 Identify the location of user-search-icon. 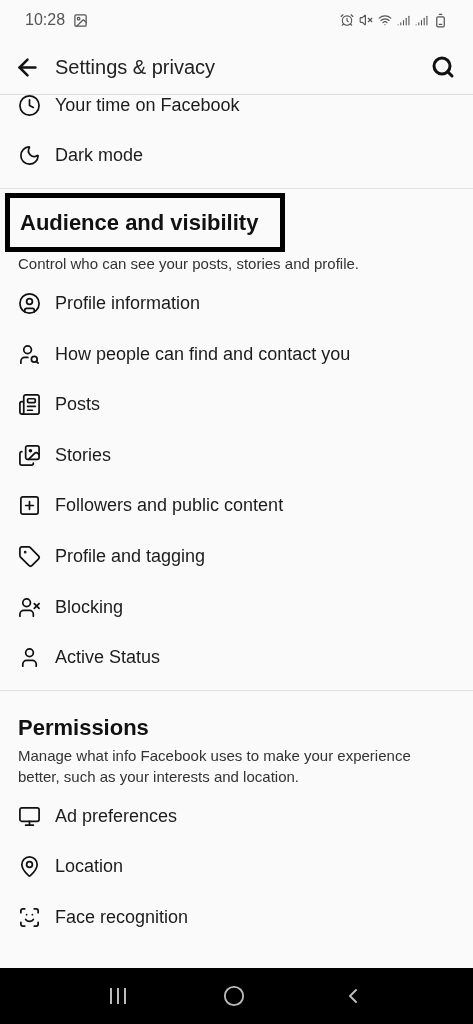
(29, 354).